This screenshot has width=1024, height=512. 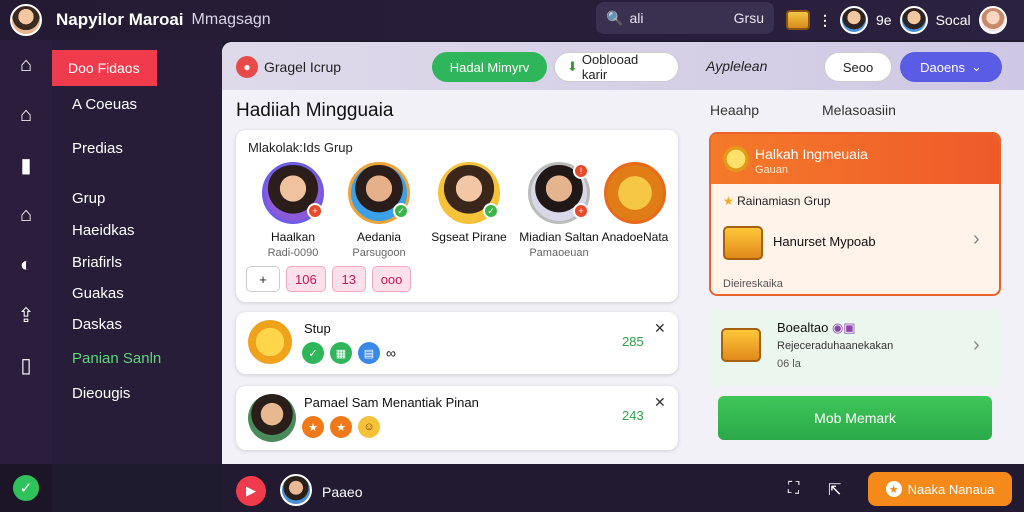 I want to click on row-title: Pamael Sam Menantiak Pinan, so click(x=391, y=402).